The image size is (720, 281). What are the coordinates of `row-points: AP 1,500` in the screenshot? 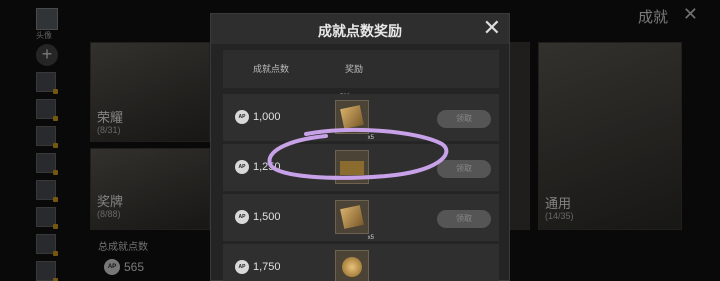 It's located at (258, 217).